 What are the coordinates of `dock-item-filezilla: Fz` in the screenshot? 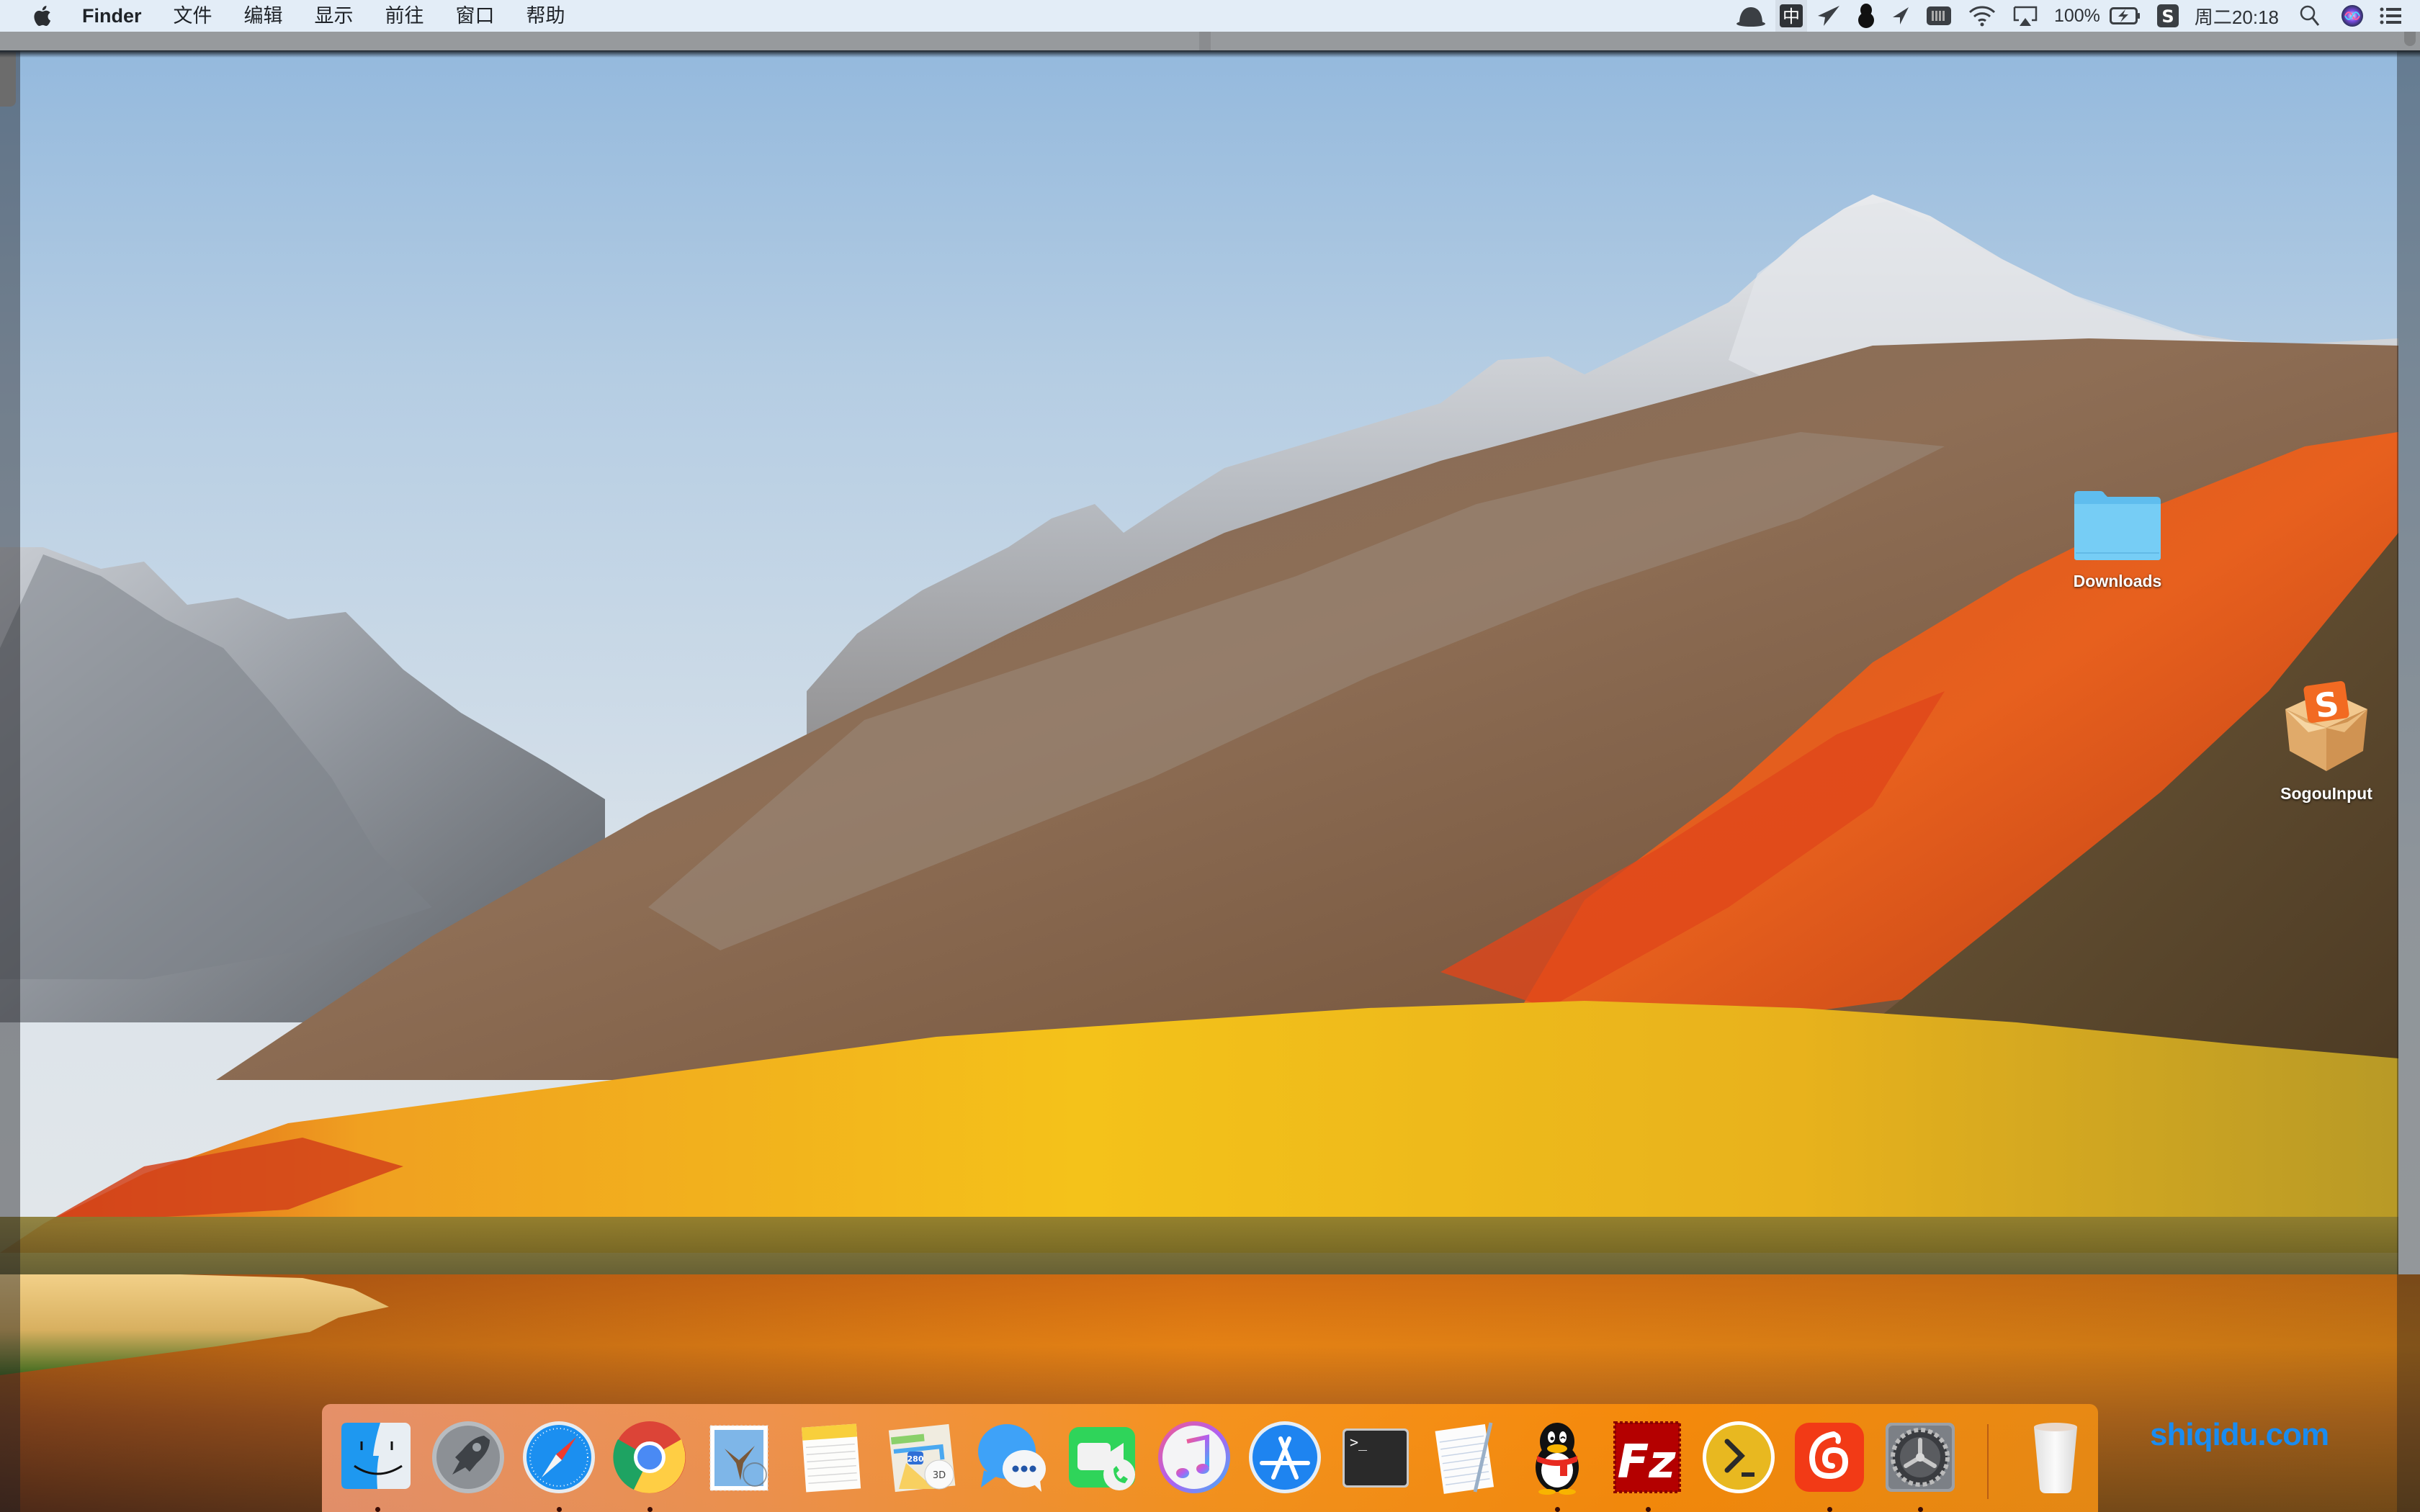 It's located at (1648, 1466).